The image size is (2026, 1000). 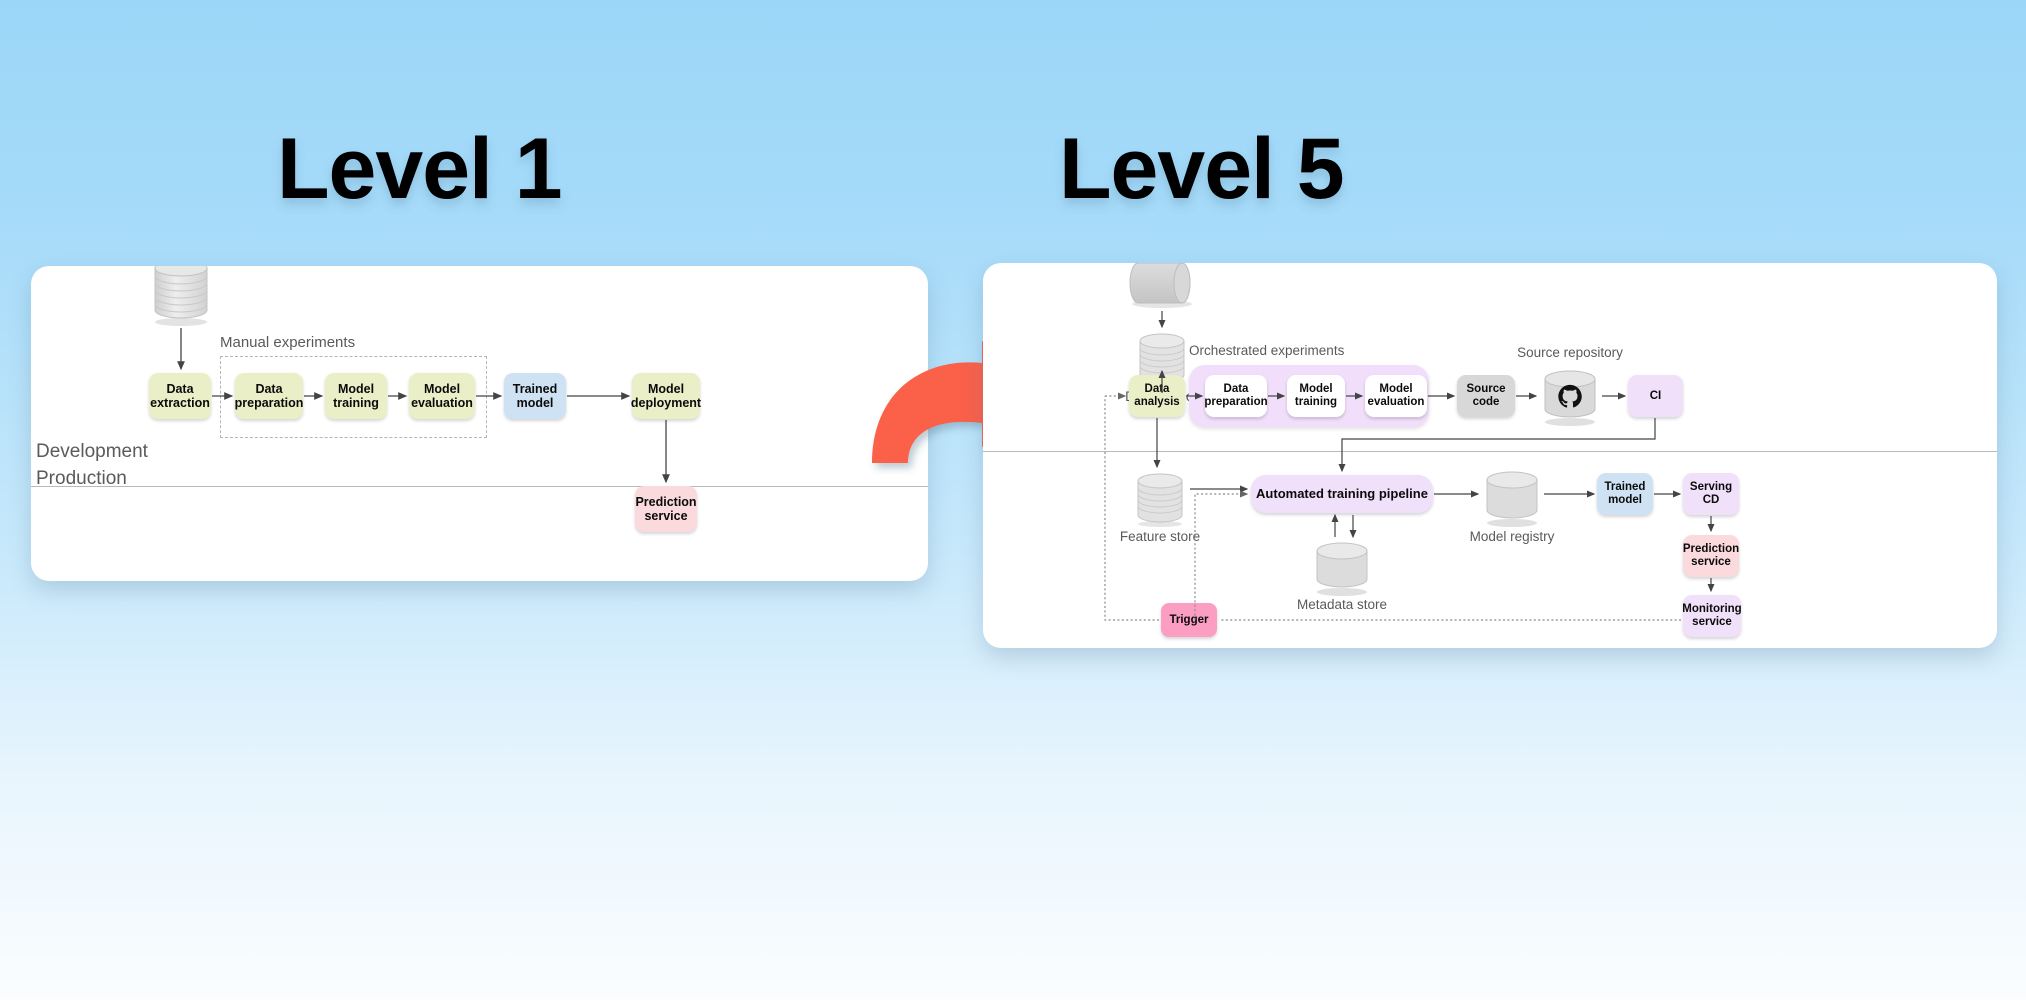 What do you see at coordinates (666, 403) in the screenshot?
I see `node-label-line2: deployment` at bounding box center [666, 403].